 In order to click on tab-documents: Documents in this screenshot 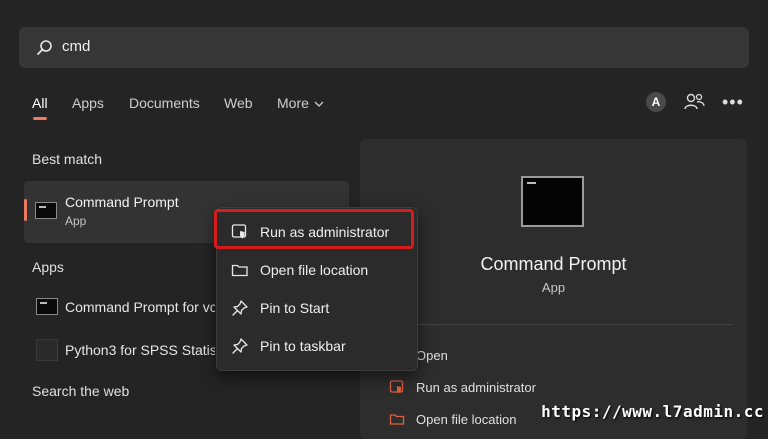, I will do `click(164, 103)`.